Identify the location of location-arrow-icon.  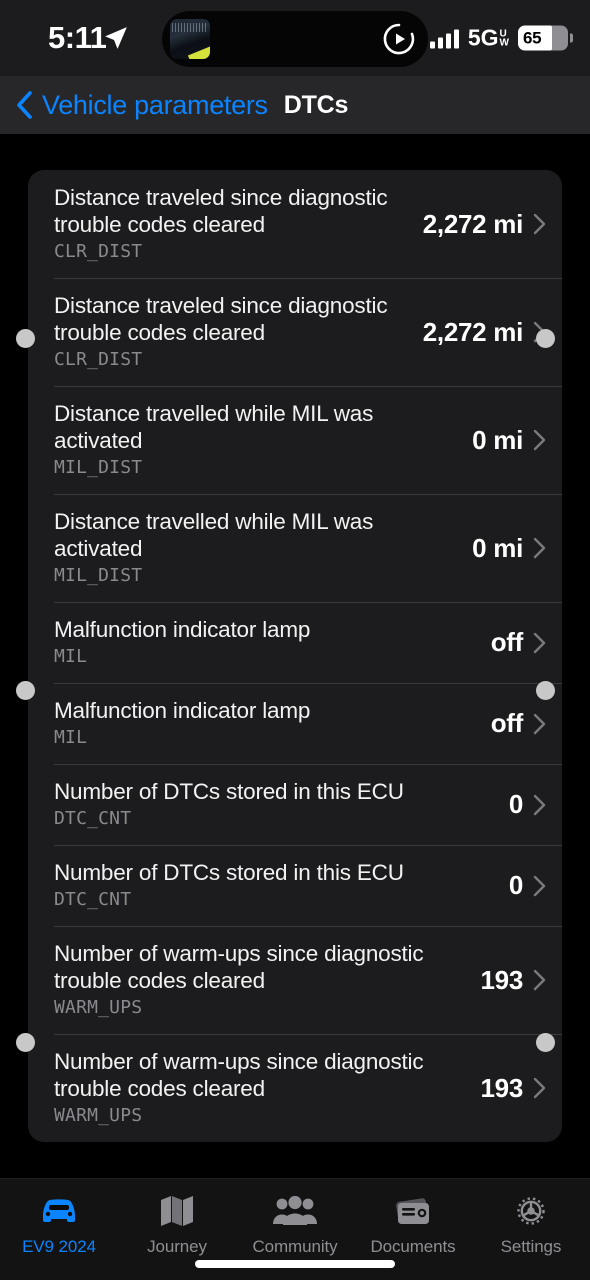
(116, 38).